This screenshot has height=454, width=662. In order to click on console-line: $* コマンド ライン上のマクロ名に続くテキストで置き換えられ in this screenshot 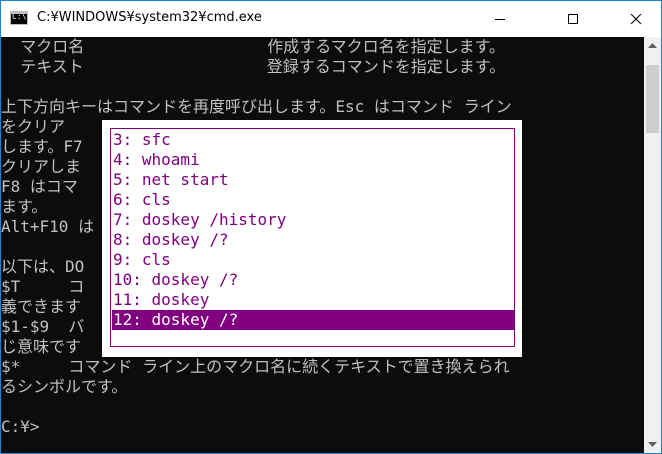, I will do `click(255, 366)`.